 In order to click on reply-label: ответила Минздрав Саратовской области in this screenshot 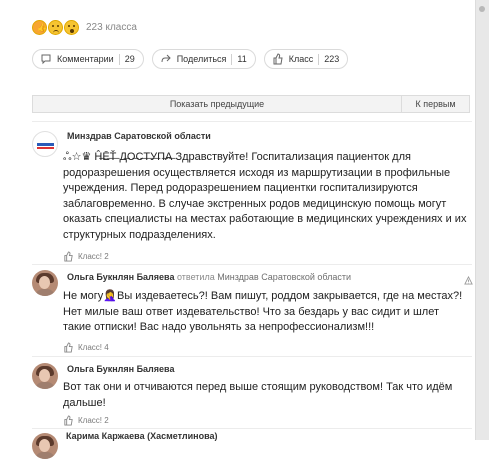, I will do `click(264, 277)`.